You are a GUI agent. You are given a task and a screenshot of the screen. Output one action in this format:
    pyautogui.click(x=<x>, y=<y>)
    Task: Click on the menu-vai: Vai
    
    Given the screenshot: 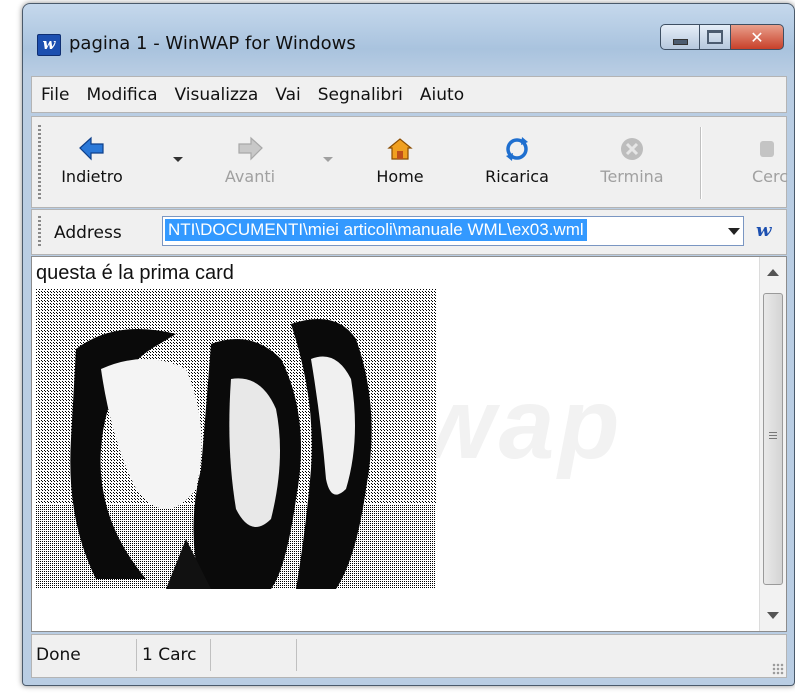 What is the action you would take?
    pyautogui.click(x=287, y=95)
    